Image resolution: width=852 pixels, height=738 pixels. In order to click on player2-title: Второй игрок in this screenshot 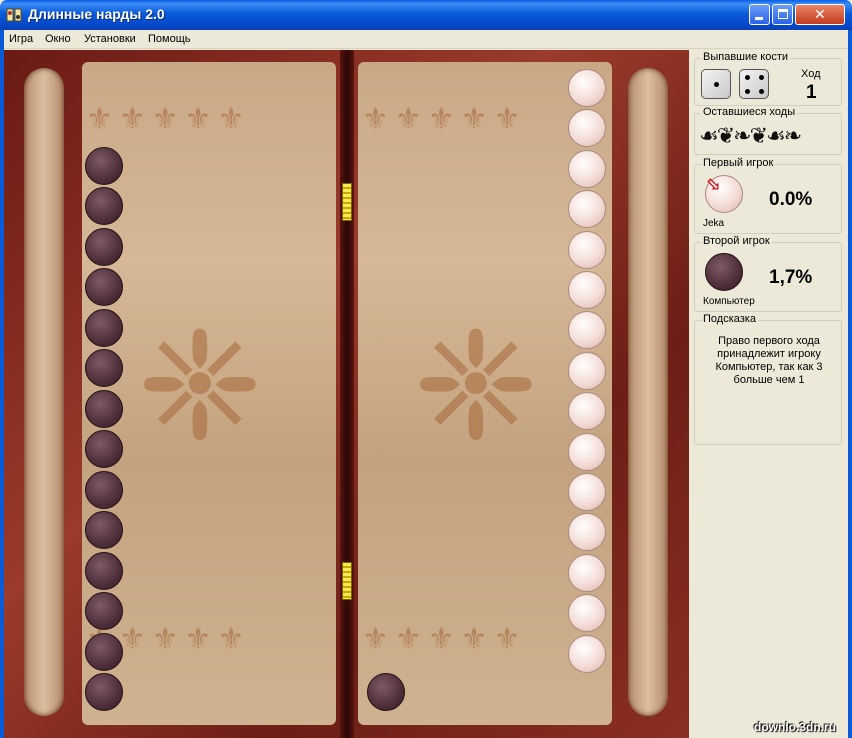, I will do `click(736, 241)`.